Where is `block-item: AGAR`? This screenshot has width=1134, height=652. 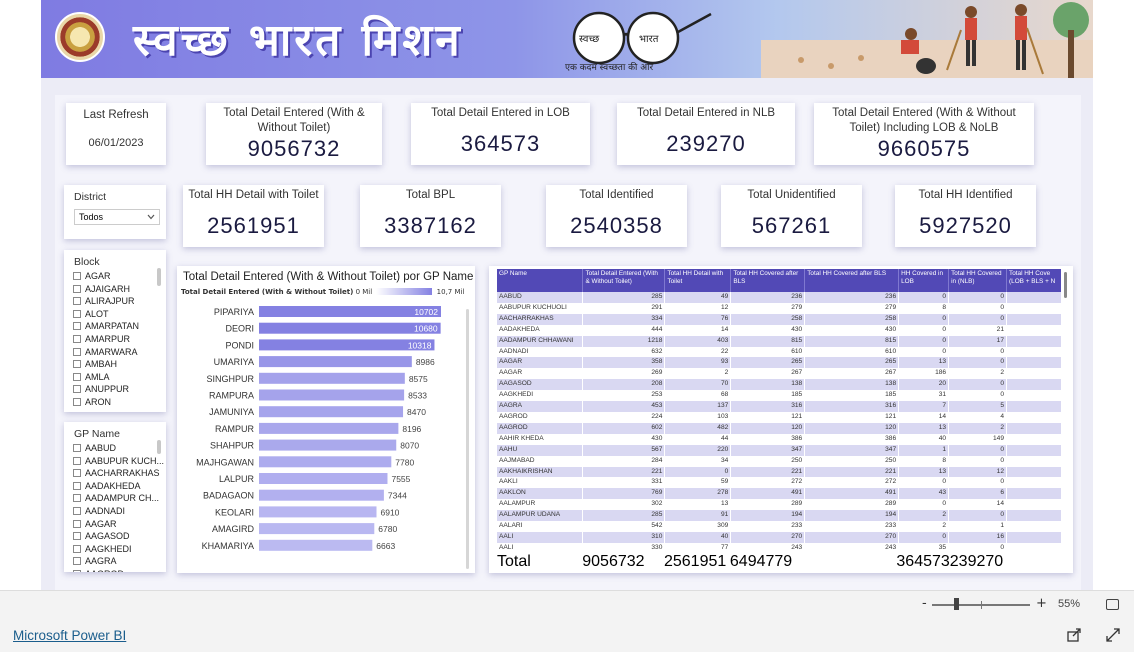
block-item: AGAR is located at coordinates (115, 276).